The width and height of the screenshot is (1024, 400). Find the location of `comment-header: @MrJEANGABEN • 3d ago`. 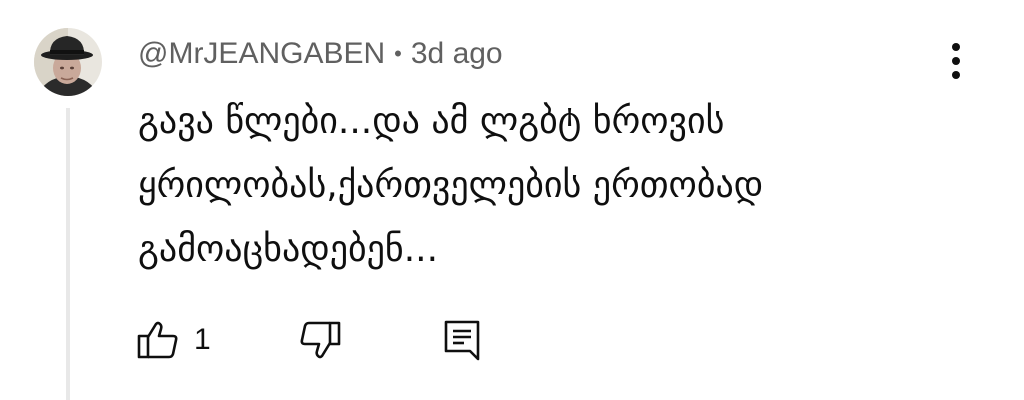

comment-header: @MrJEANGABEN • 3d ago is located at coordinates (320, 54).